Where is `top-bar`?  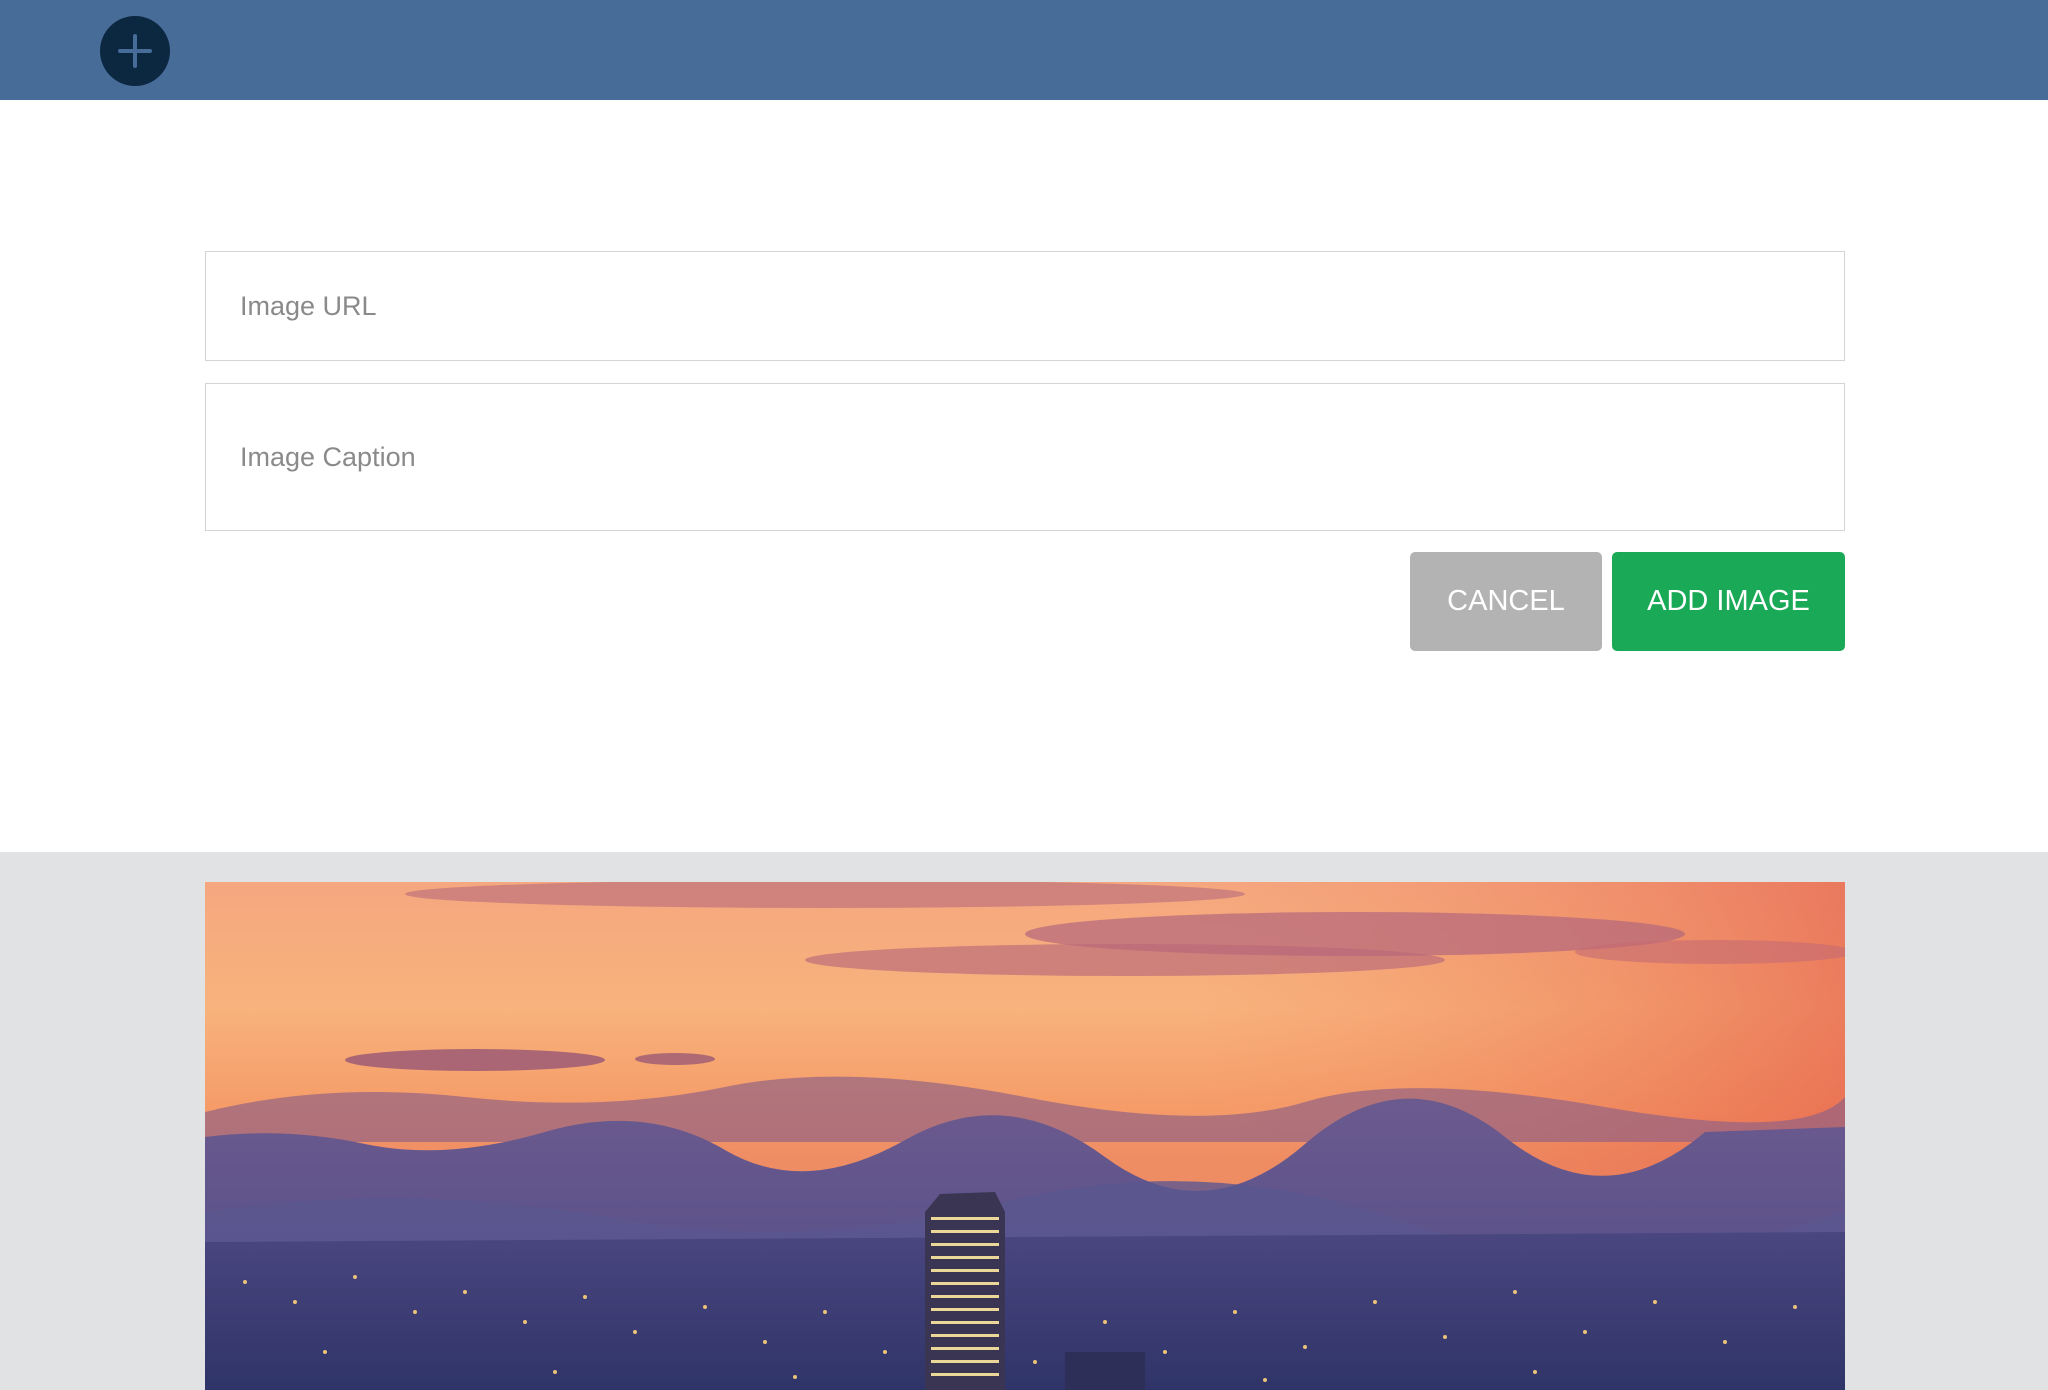 top-bar is located at coordinates (1024, 50).